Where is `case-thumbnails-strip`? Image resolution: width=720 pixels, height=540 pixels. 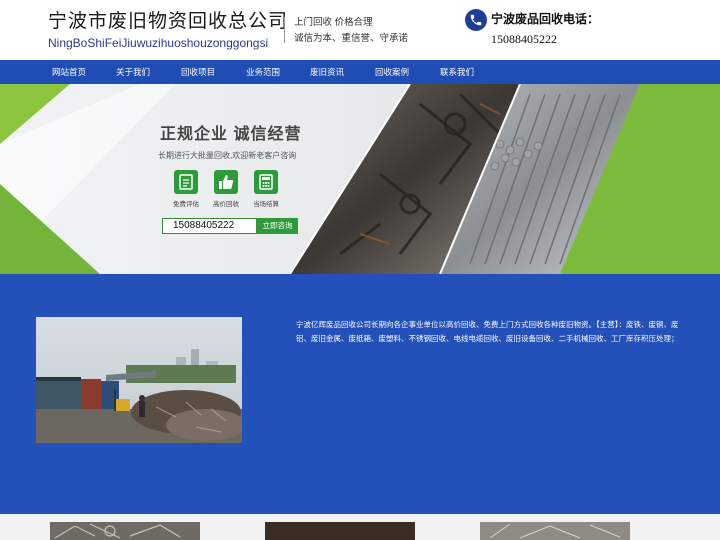 case-thumbnails-strip is located at coordinates (360, 527).